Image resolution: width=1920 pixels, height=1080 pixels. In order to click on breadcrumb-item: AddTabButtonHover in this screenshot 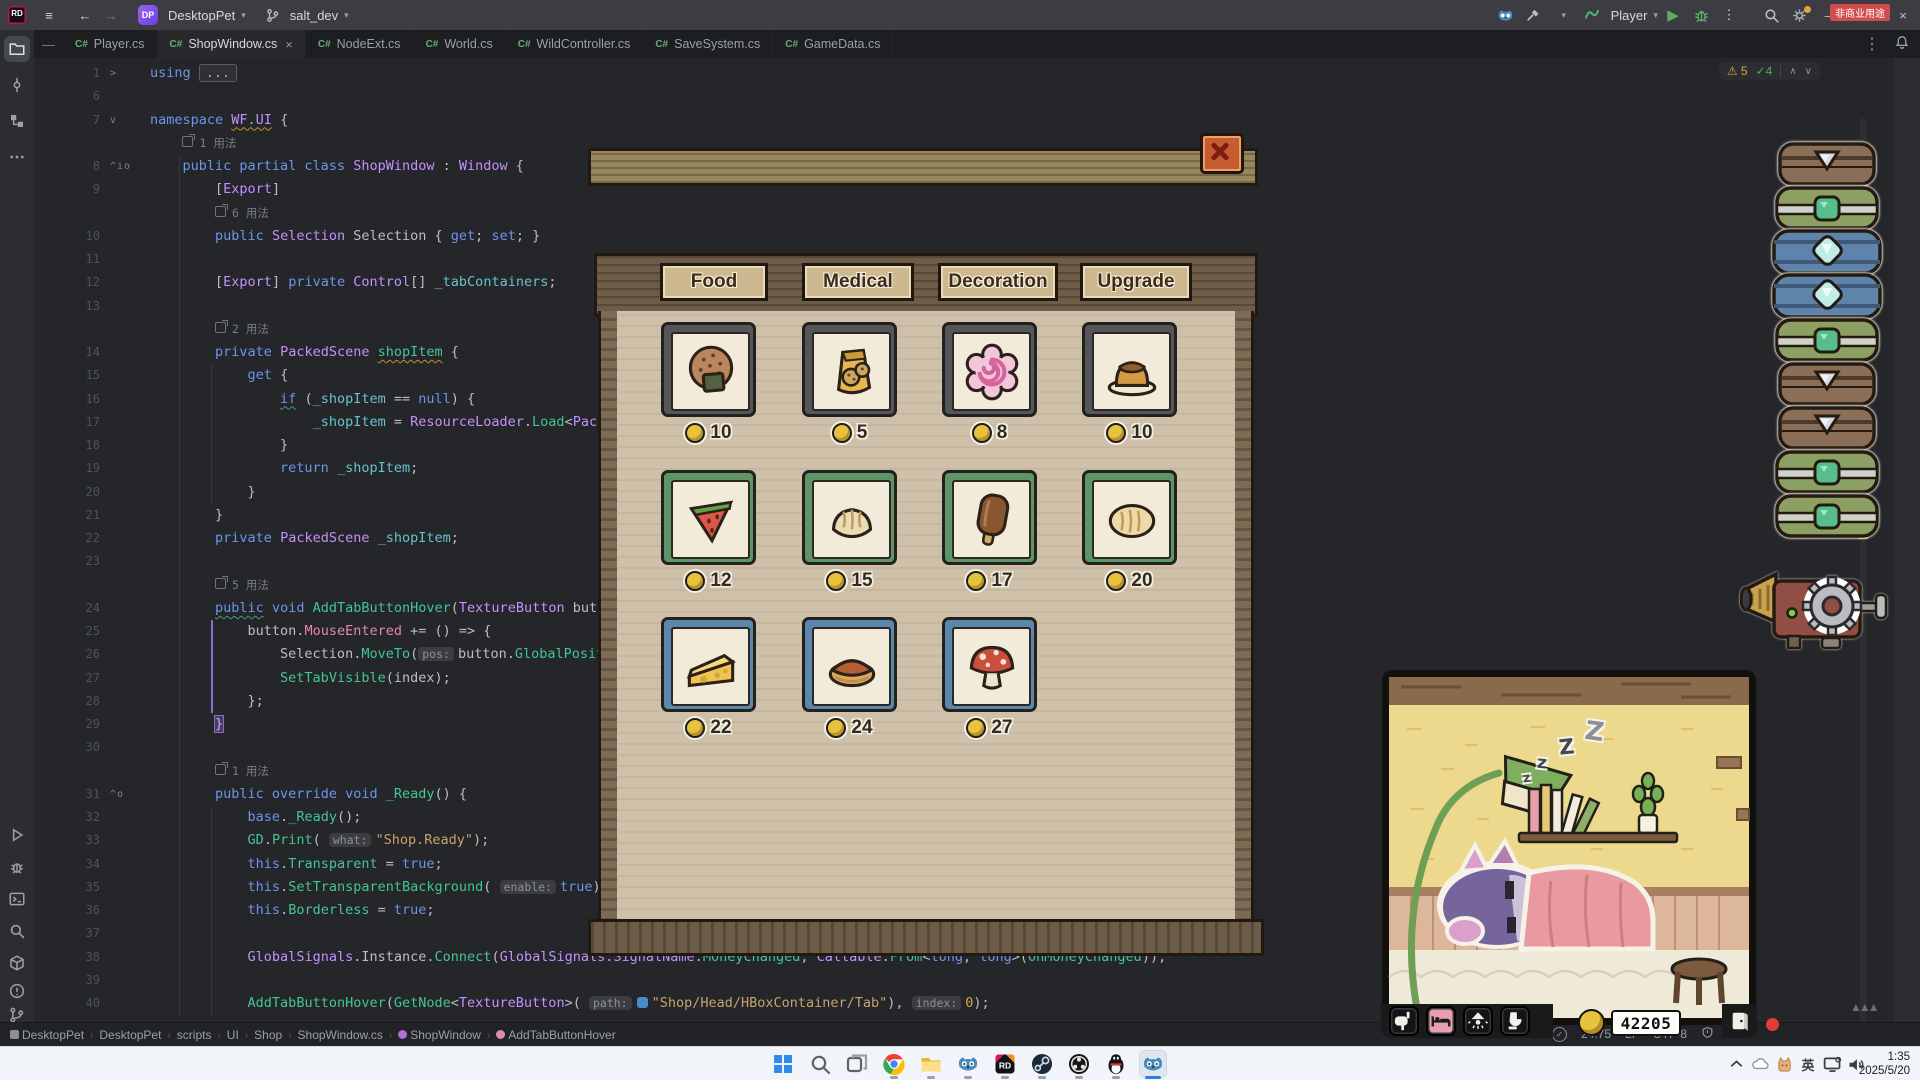, I will do `click(556, 1035)`.